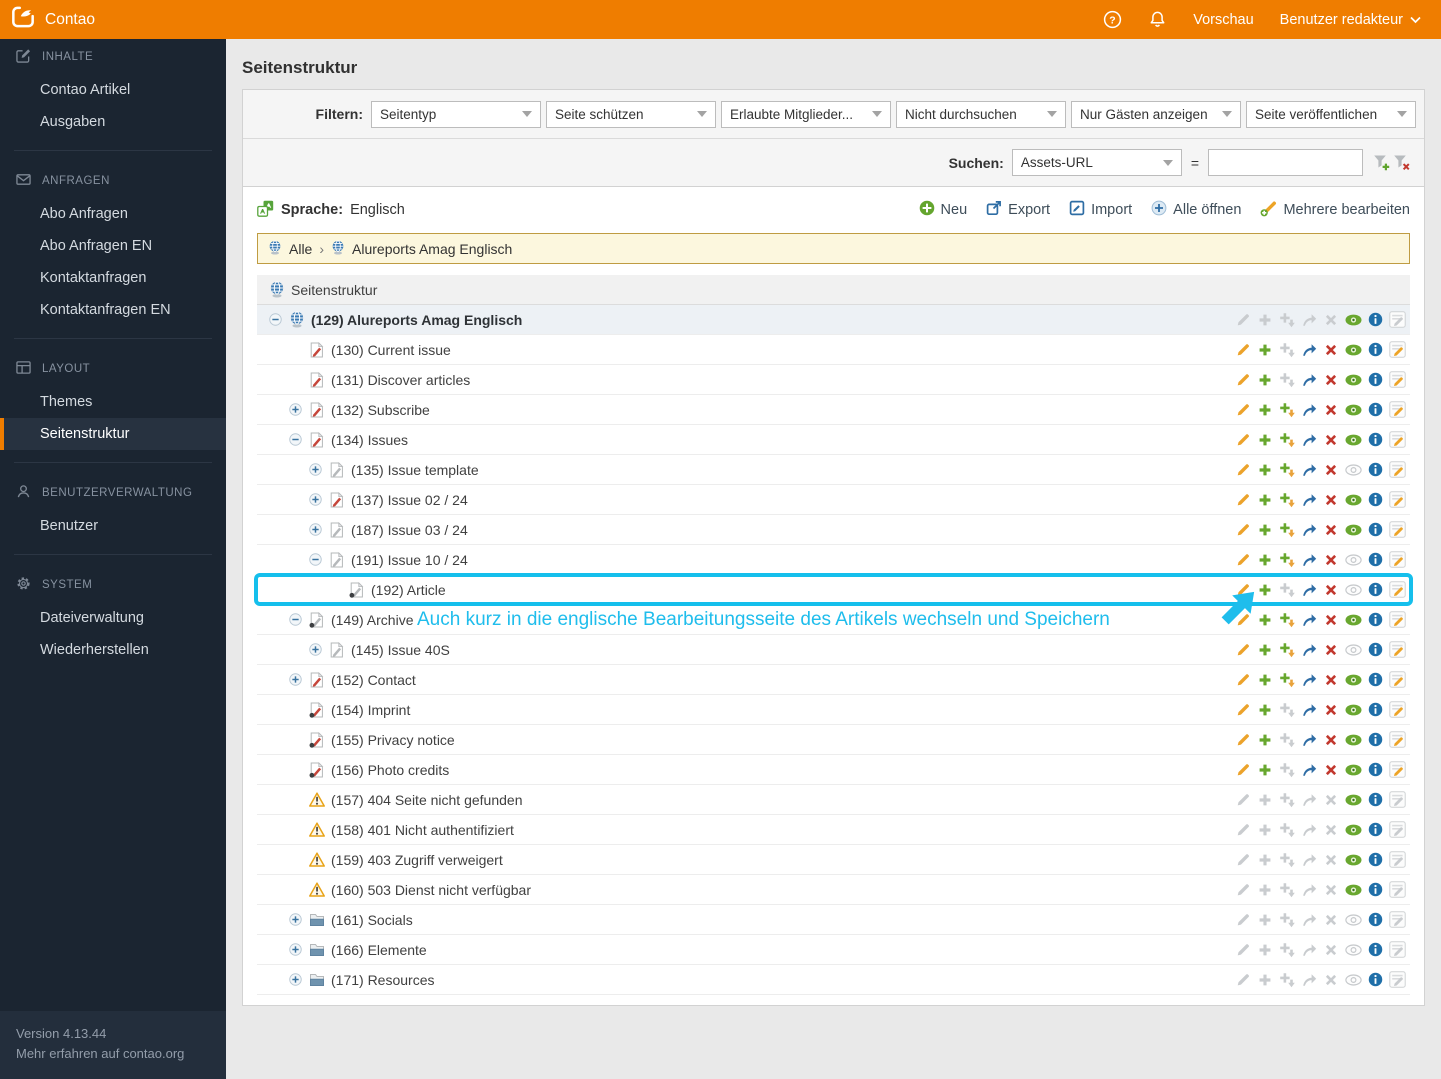 This screenshot has height=1079, width=1441. I want to click on toolbar-import-button: Import, so click(1100, 210).